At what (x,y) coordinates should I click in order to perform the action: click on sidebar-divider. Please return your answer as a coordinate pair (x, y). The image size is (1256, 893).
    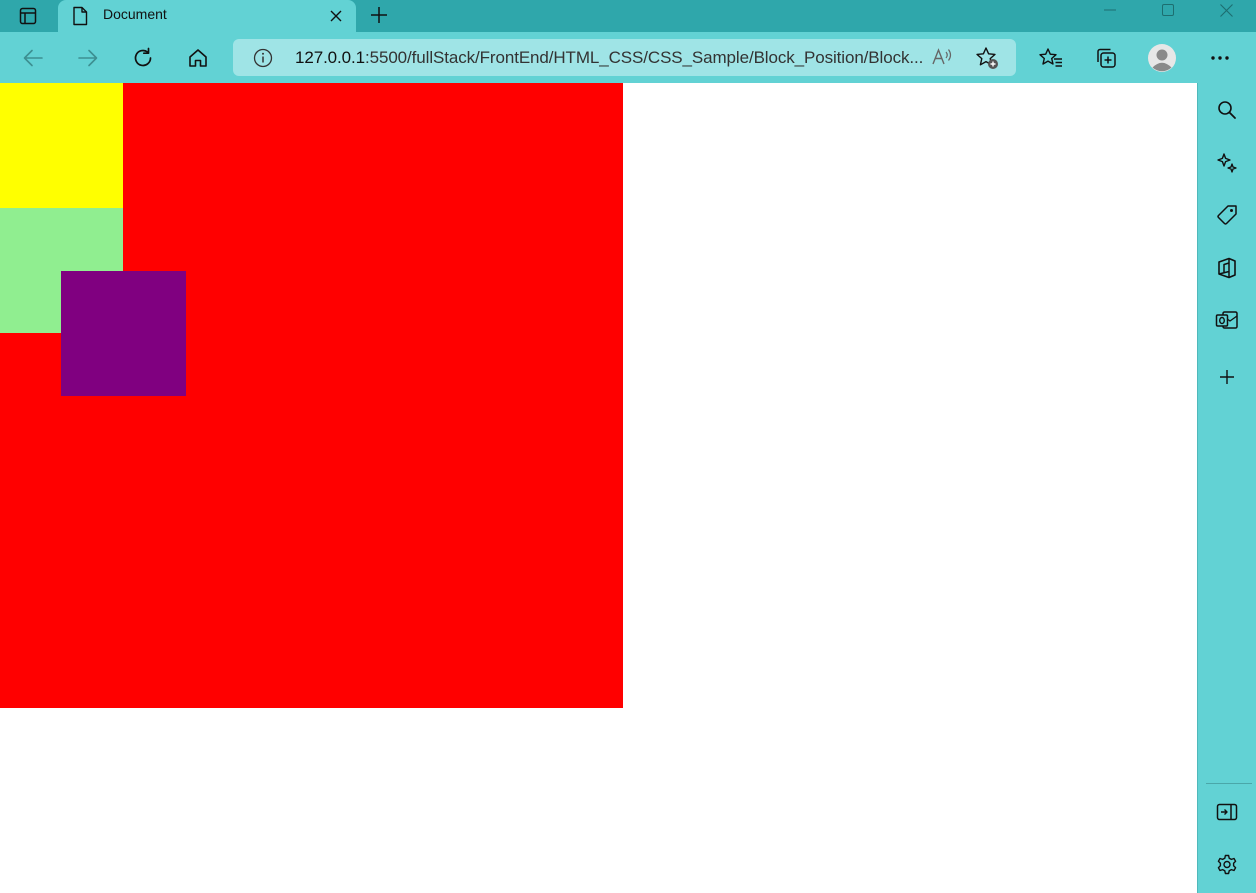
    Looking at the image, I should click on (1229, 783).